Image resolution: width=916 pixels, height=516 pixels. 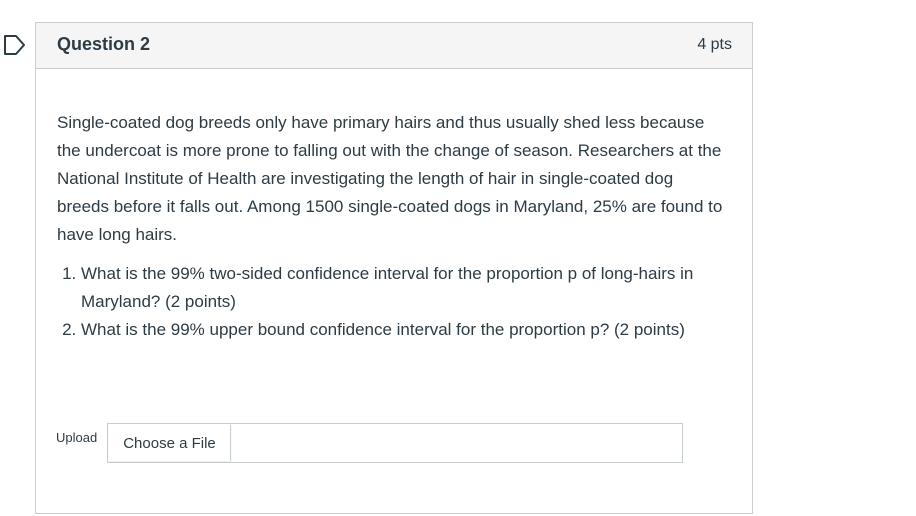 What do you see at coordinates (714, 44) in the screenshot?
I see `question-points: 4 pts` at bounding box center [714, 44].